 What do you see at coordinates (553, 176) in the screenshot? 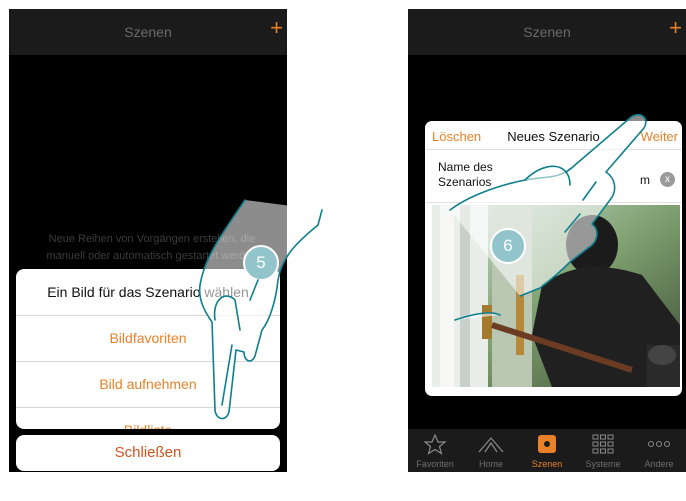
I see `scenario-name-field: Name des Szenarios m x` at bounding box center [553, 176].